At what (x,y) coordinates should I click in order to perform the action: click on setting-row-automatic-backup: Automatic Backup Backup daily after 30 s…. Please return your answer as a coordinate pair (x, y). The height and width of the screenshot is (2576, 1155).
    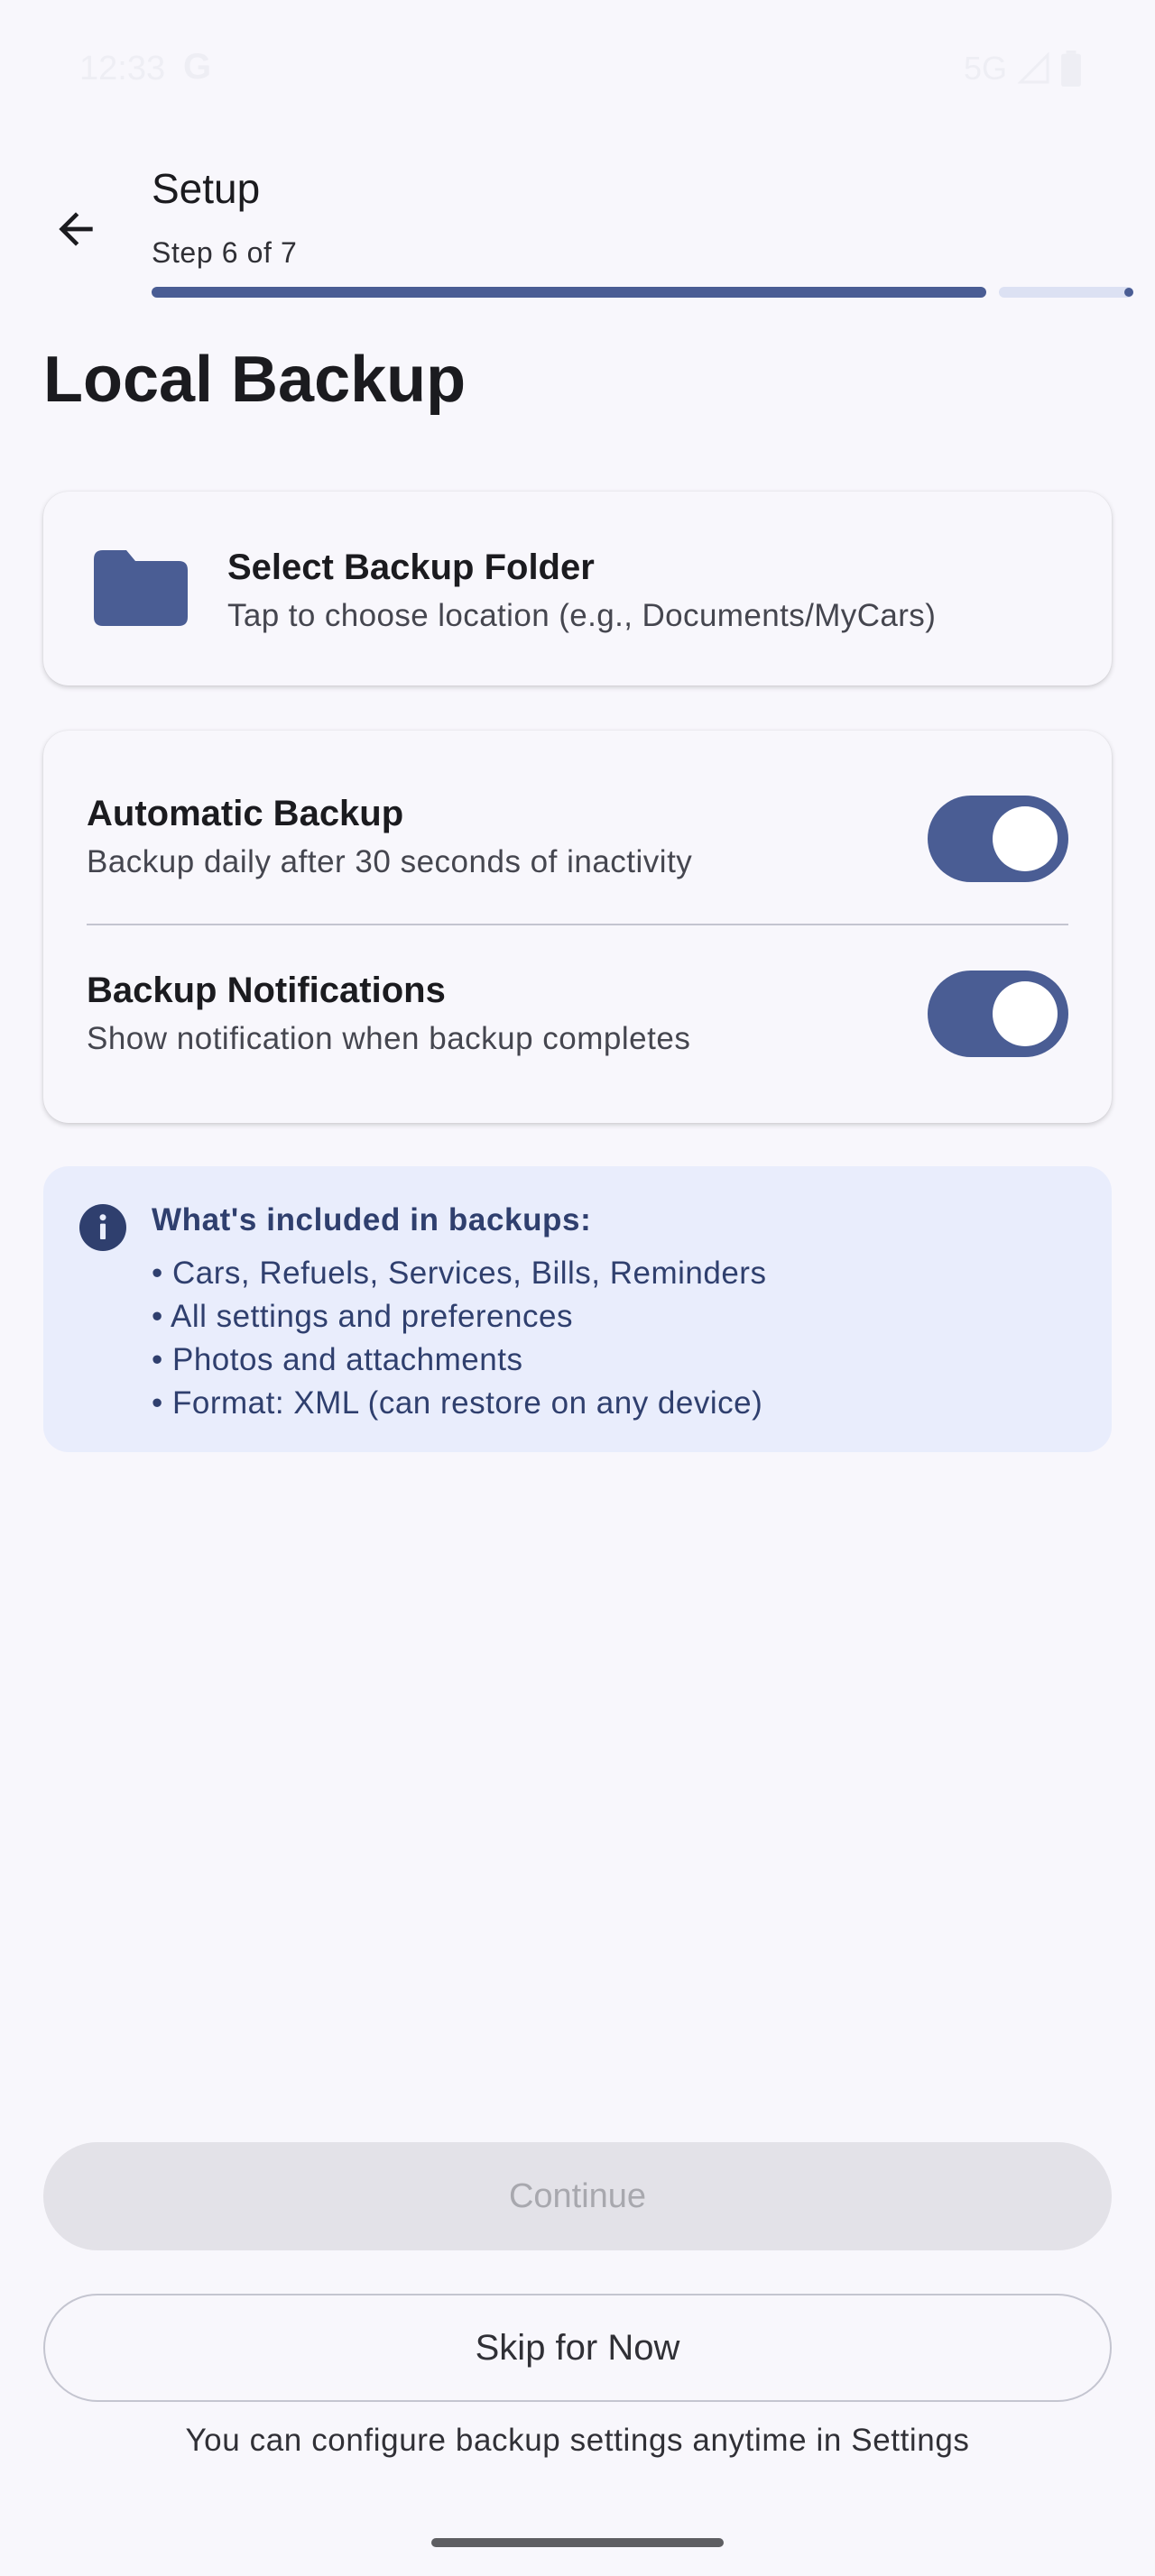
    Looking at the image, I should click on (577, 816).